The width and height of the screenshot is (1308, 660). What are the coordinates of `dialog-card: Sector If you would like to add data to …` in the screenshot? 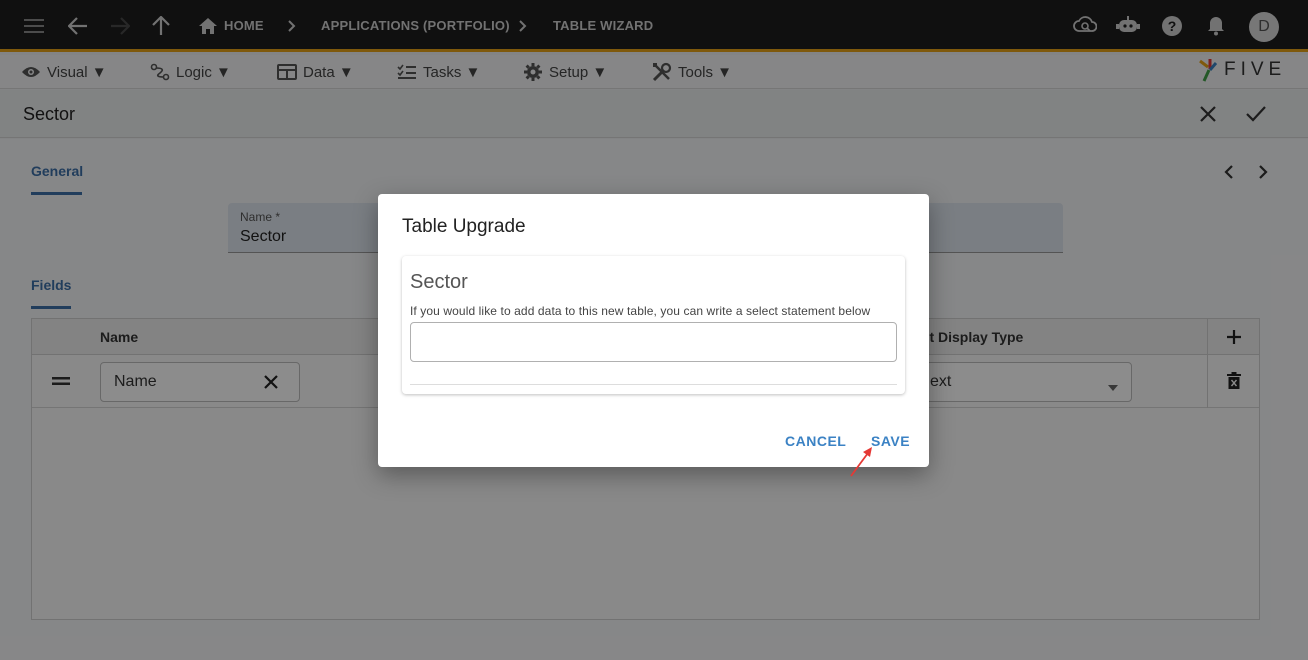 It's located at (653, 325).